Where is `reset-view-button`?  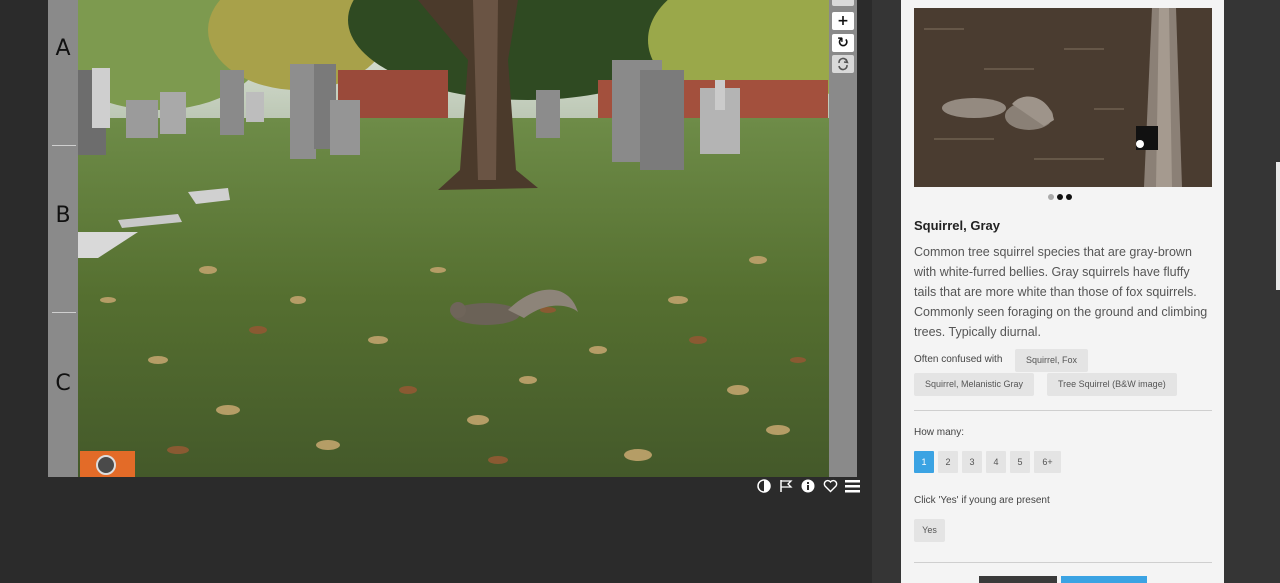
reset-view-button is located at coordinates (843, 64).